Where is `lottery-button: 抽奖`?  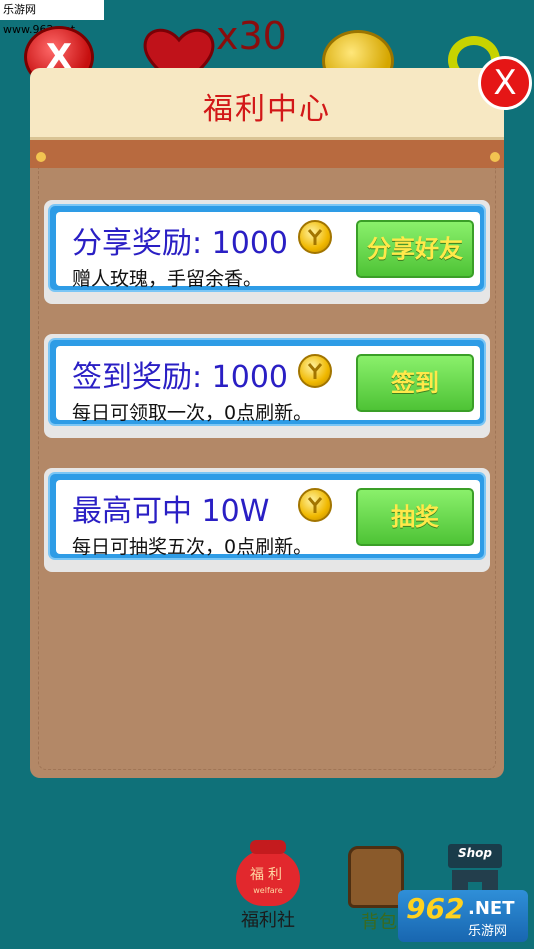
lottery-button: 抽奖 is located at coordinates (415, 517).